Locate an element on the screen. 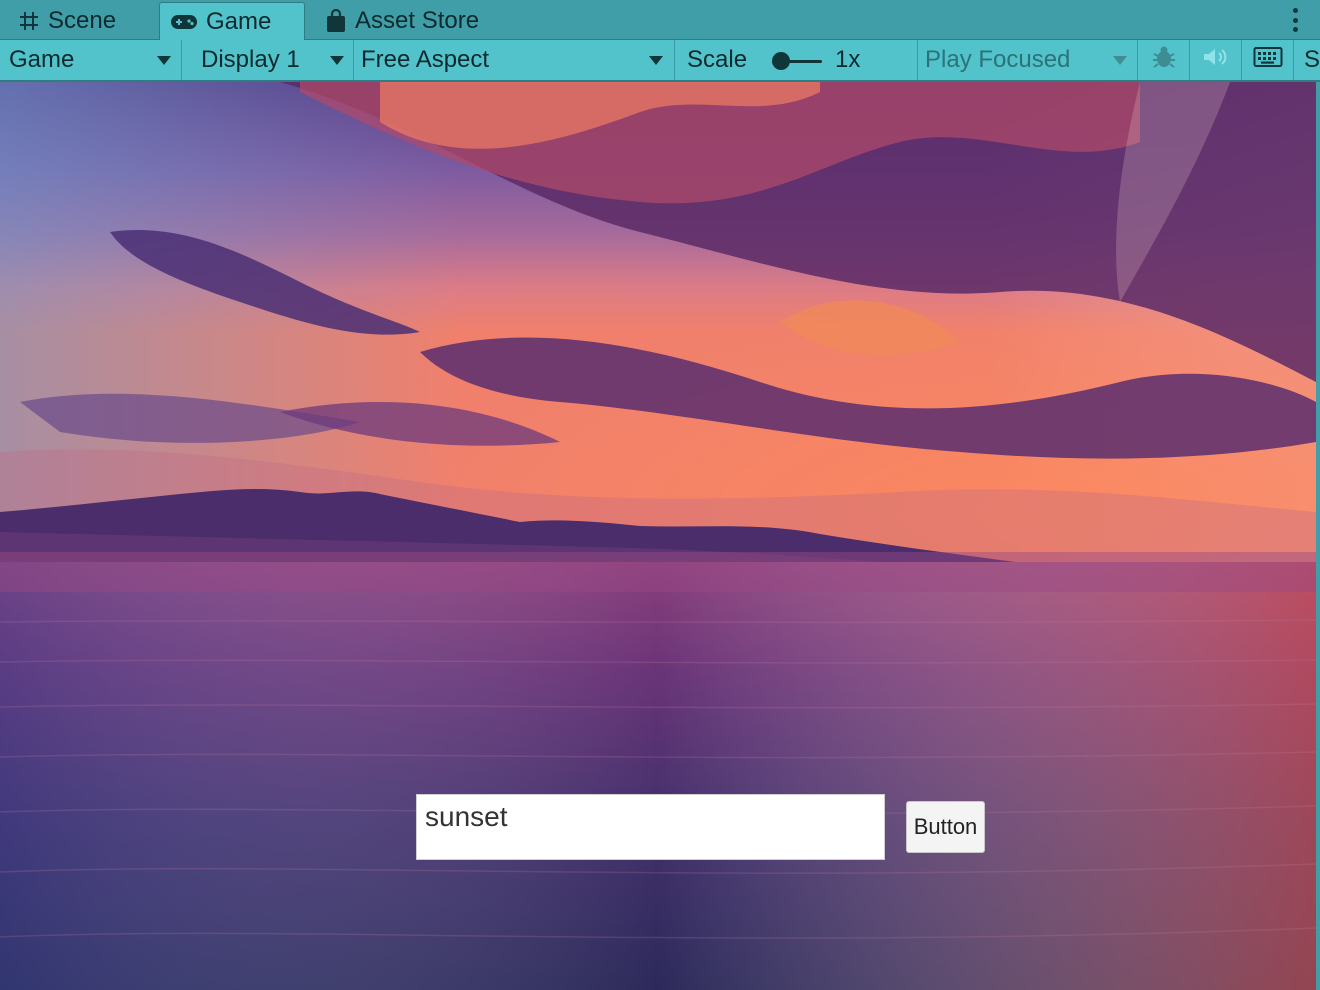 The width and height of the screenshot is (1320, 990). stats-label: S is located at coordinates (1312, 59).